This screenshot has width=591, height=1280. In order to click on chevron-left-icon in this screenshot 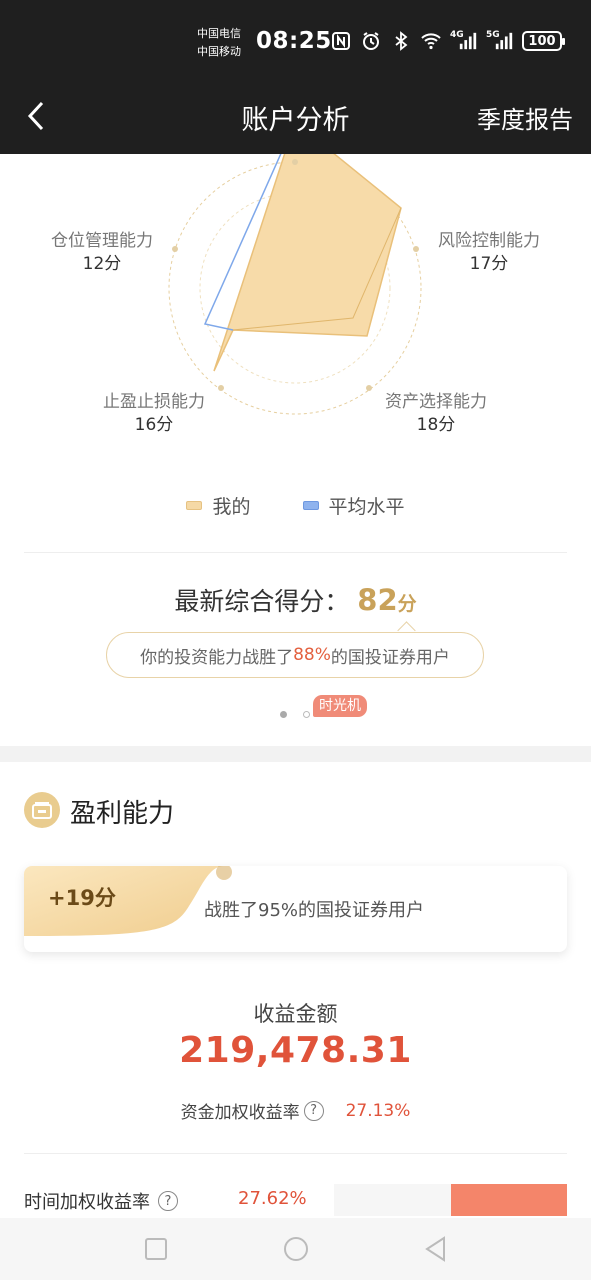, I will do `click(35, 116)`.